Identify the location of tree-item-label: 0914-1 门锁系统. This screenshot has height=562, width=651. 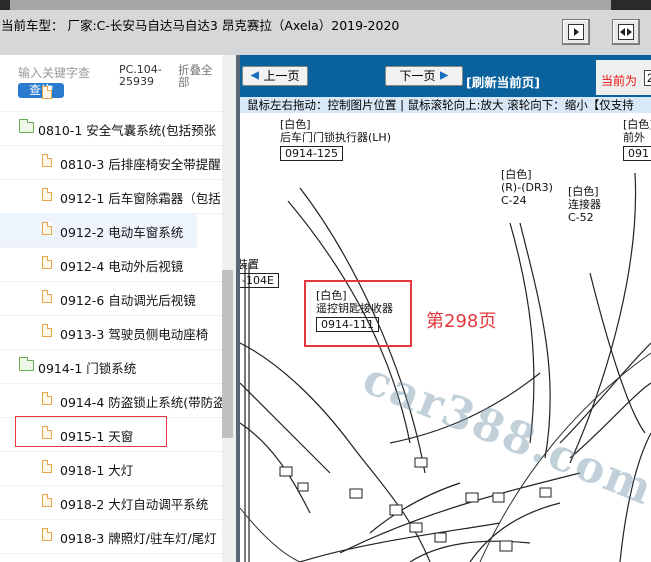
(87, 368).